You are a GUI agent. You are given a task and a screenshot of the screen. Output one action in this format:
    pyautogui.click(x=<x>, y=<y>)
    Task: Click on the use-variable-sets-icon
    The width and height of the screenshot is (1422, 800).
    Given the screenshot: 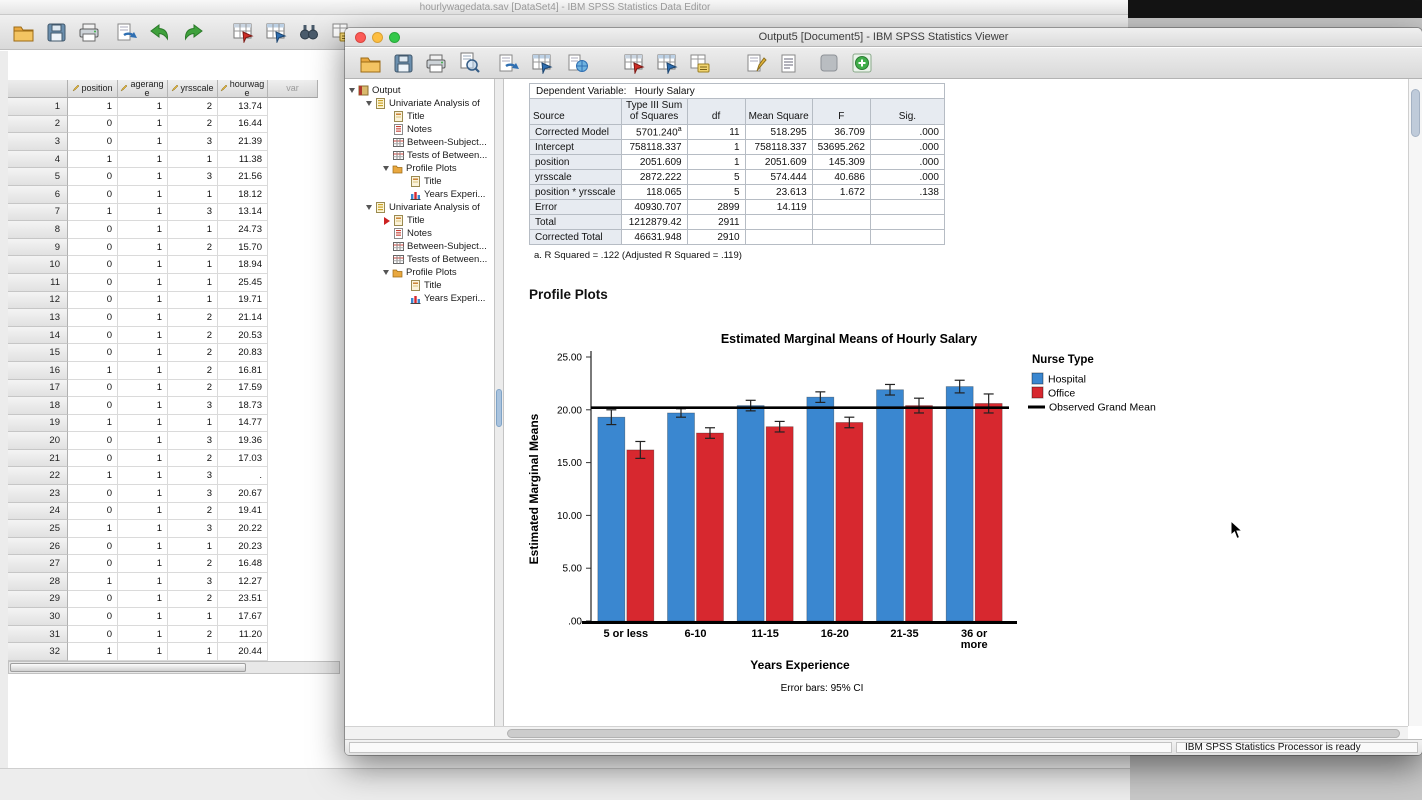 What is the action you would take?
    pyautogui.click(x=700, y=63)
    